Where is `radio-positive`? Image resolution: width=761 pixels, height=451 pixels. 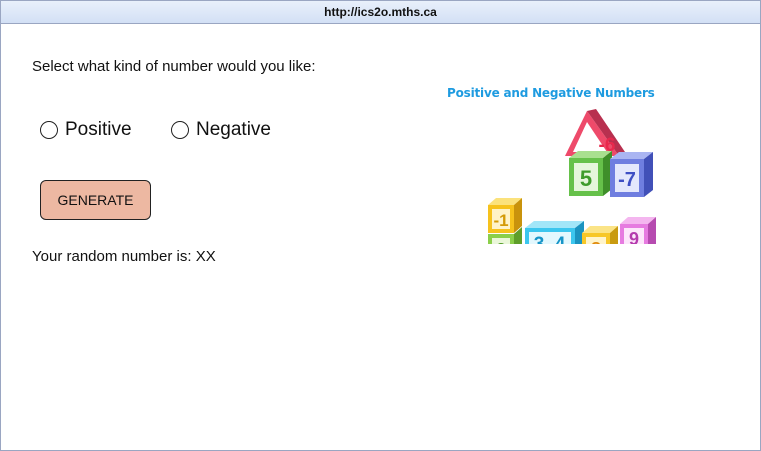
radio-positive is located at coordinates (49, 130).